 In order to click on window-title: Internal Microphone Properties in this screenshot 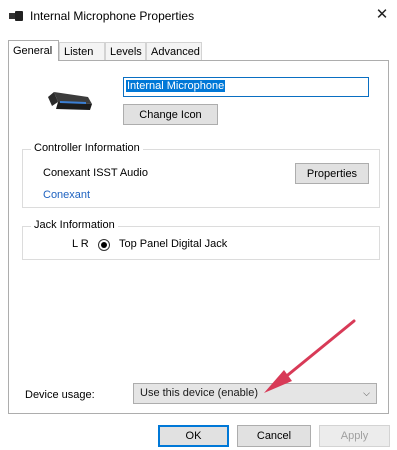, I will do `click(112, 16)`.